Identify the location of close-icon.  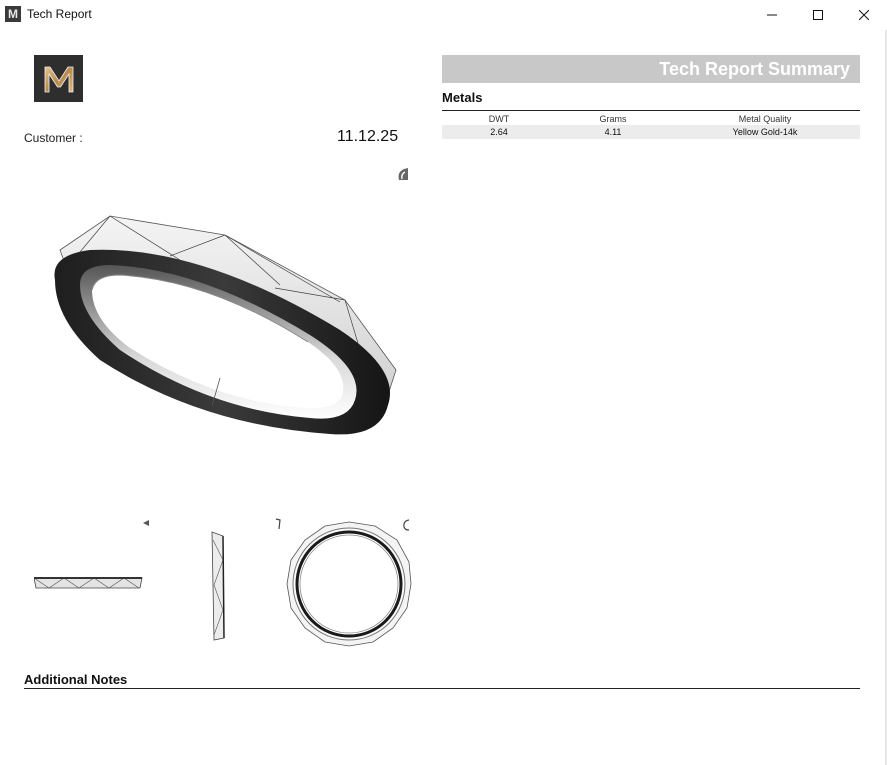
(864, 15).